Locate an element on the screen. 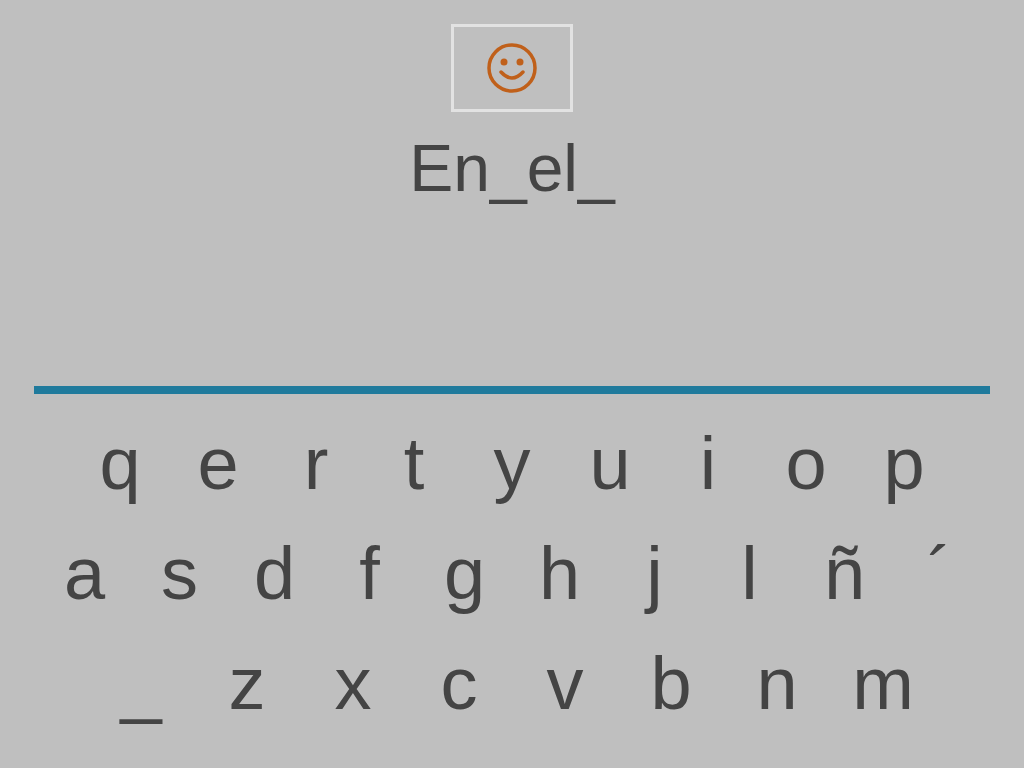 The width and height of the screenshot is (1024, 768). letter-key: b is located at coordinates (671, 683).